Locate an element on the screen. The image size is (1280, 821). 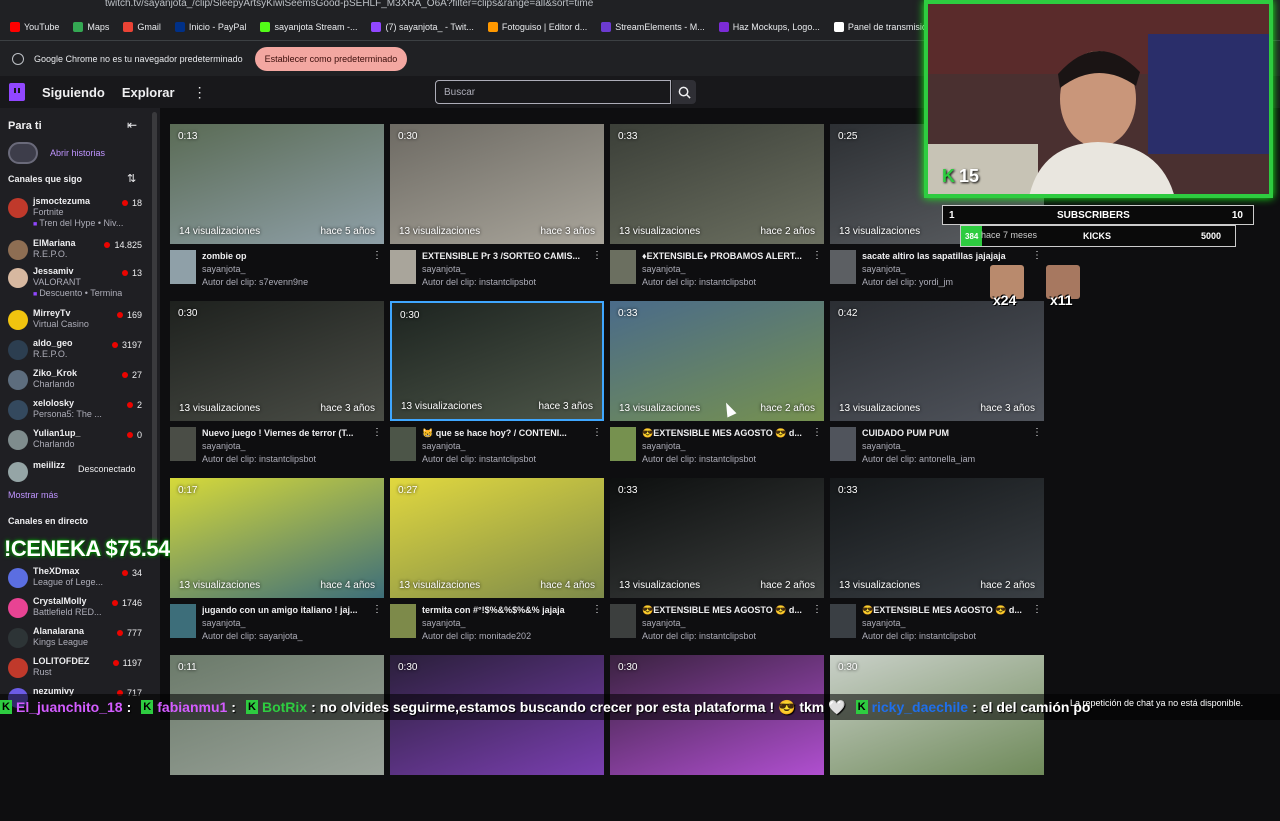
sidebar-channel: TheXDmax League of Lege... 34 is located at coordinates (78, 578).